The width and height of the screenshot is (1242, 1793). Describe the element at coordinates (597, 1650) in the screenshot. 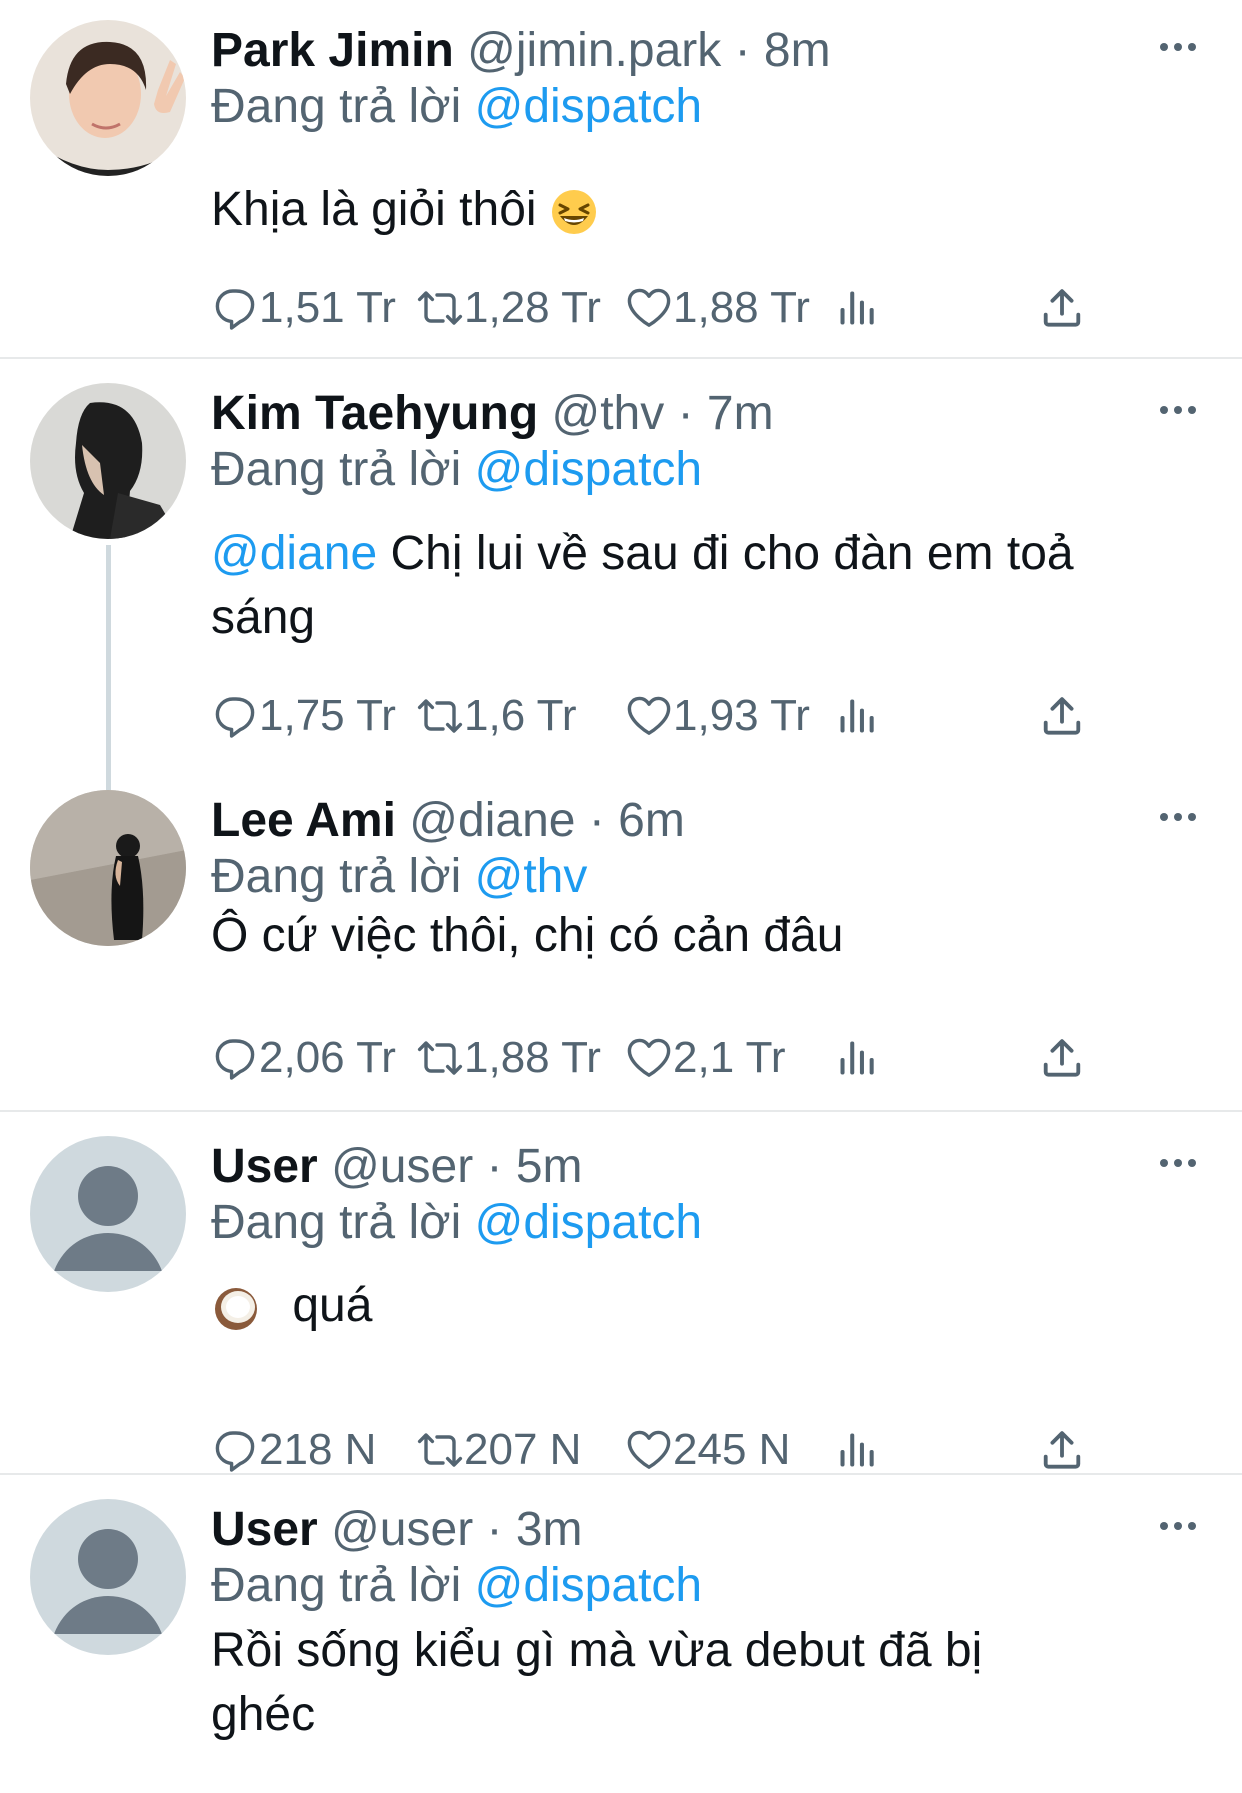

I see `tweet-text-line: Rồi sống kiểu gì mà vừa debut đã bị` at that location.